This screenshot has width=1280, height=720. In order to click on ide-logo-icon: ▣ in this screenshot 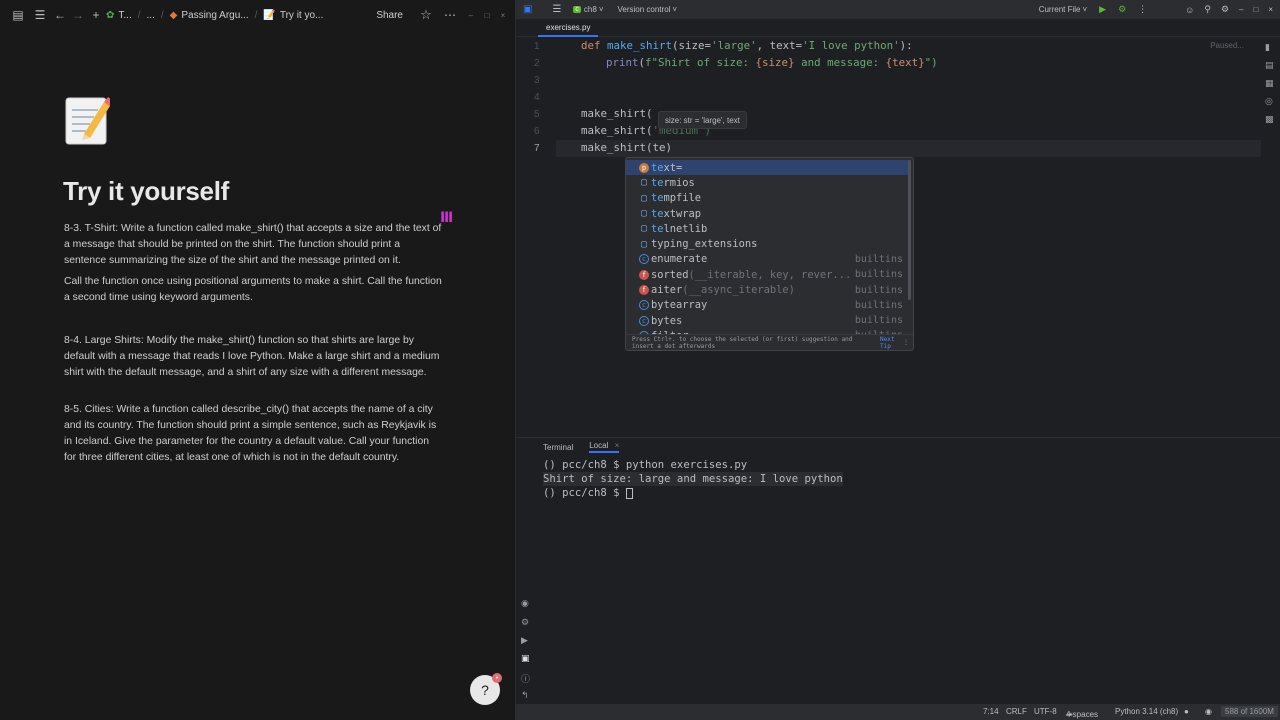, I will do `click(527, 9)`.